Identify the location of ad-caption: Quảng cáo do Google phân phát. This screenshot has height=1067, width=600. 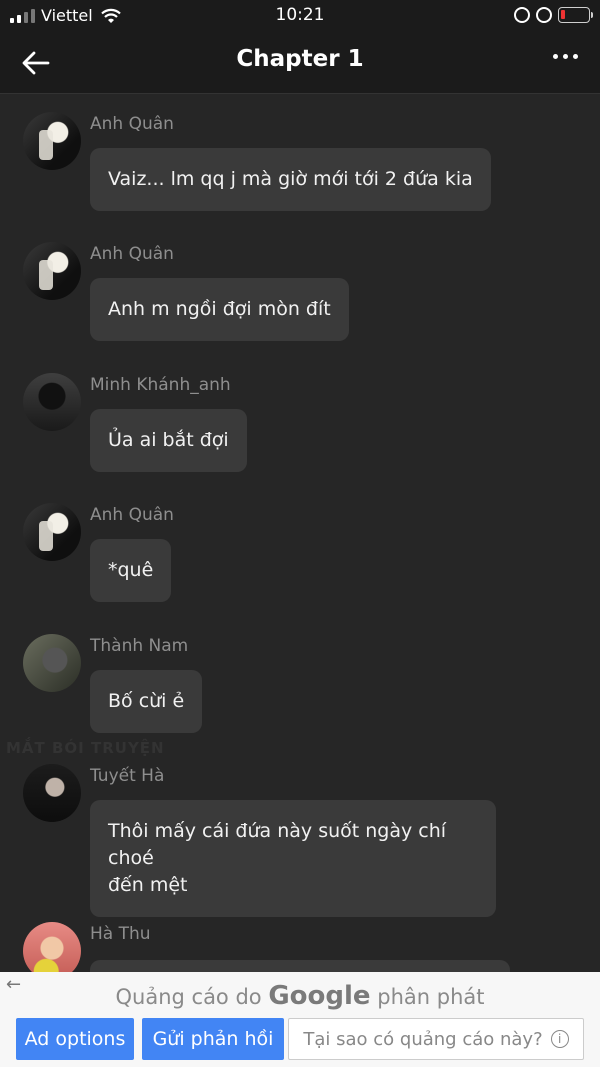
(300, 996).